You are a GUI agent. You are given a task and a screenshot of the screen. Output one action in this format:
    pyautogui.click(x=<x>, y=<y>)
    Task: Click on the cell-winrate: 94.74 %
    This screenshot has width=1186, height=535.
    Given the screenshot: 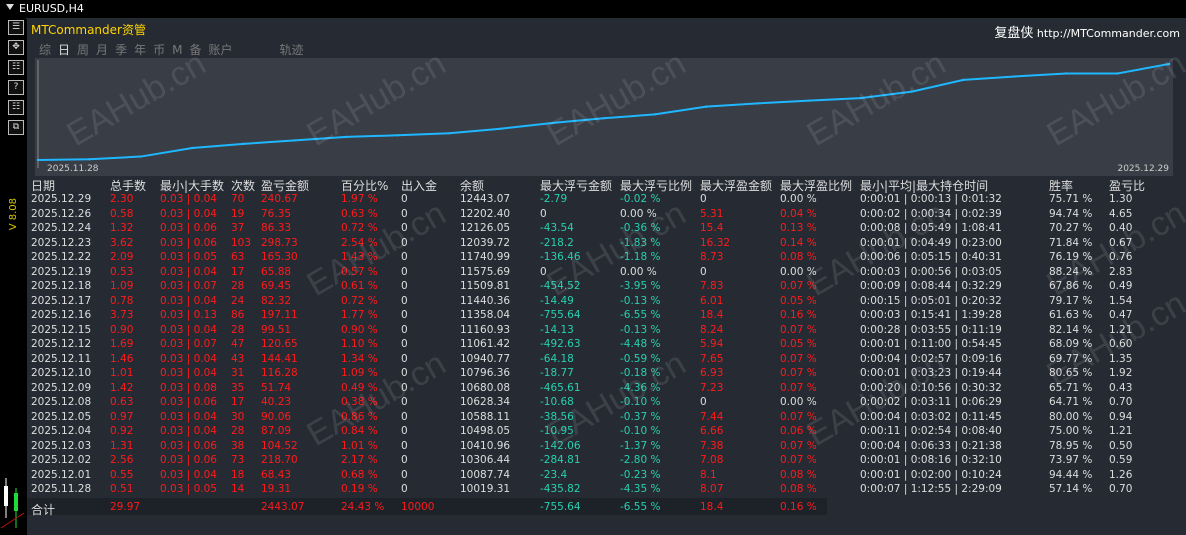 What is the action you would take?
    pyautogui.click(x=1071, y=213)
    